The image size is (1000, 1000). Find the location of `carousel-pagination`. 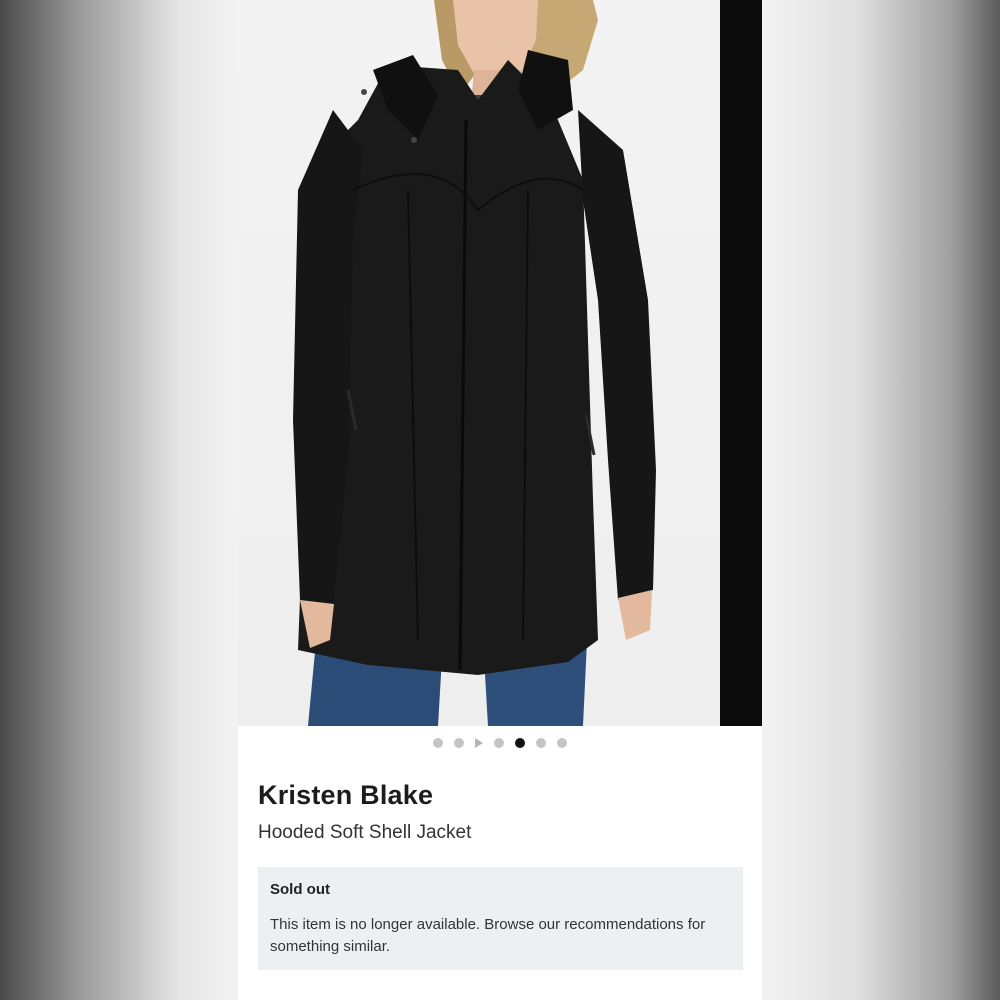

carousel-pagination is located at coordinates (500, 743).